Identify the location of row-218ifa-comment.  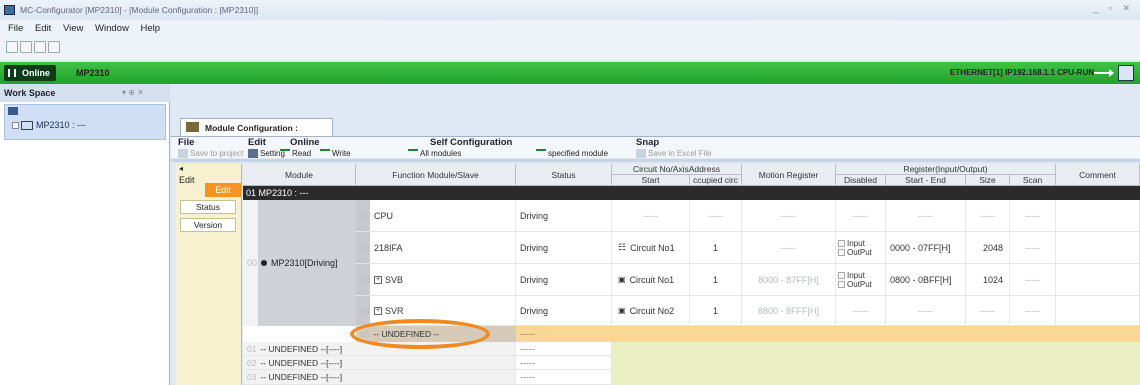
(1098, 248).